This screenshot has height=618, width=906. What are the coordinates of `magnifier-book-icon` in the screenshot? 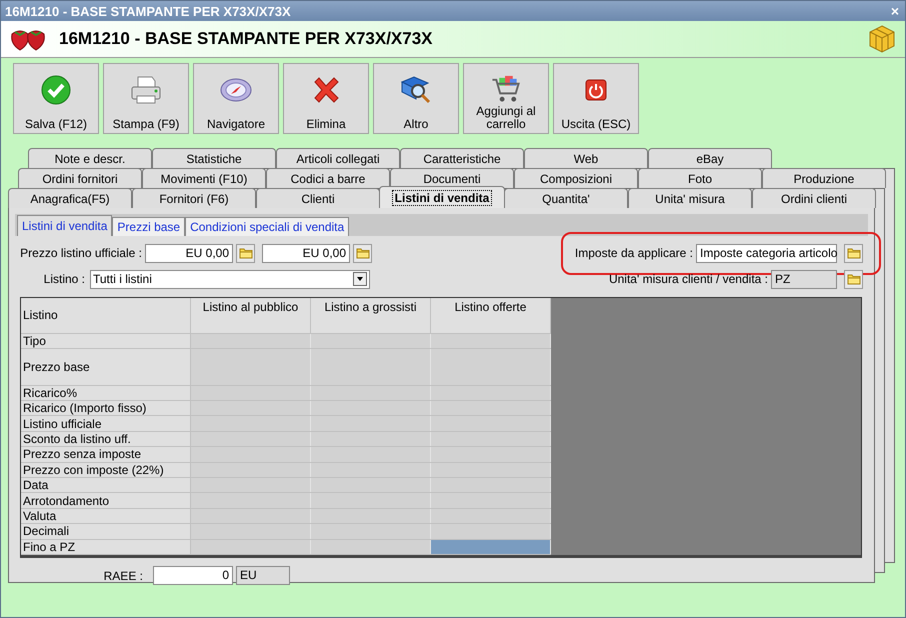 It's located at (416, 90).